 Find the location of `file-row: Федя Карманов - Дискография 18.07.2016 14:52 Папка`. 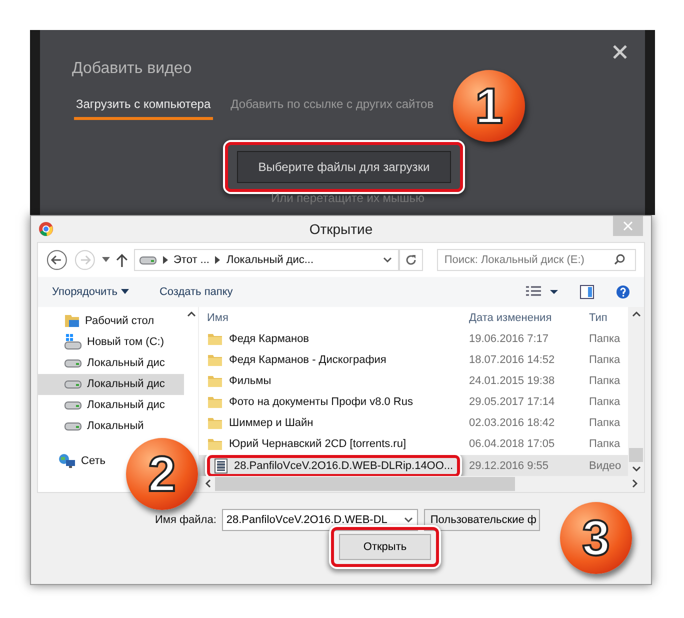

file-row: Федя Карманов - Дискография 18.07.2016 14:52 Папка is located at coordinates (413, 360).